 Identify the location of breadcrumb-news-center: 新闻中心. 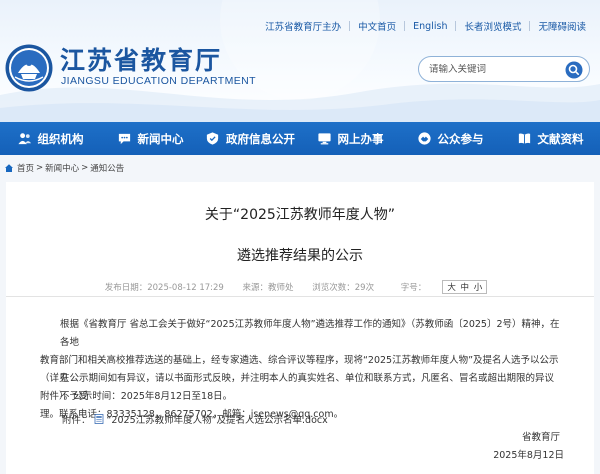
(62, 168).